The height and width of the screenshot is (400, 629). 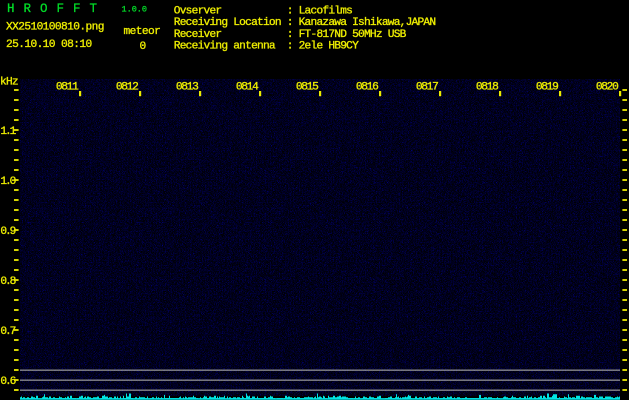 What do you see at coordinates (9, 83) in the screenshot?
I see `svg-text: kHz` at bounding box center [9, 83].